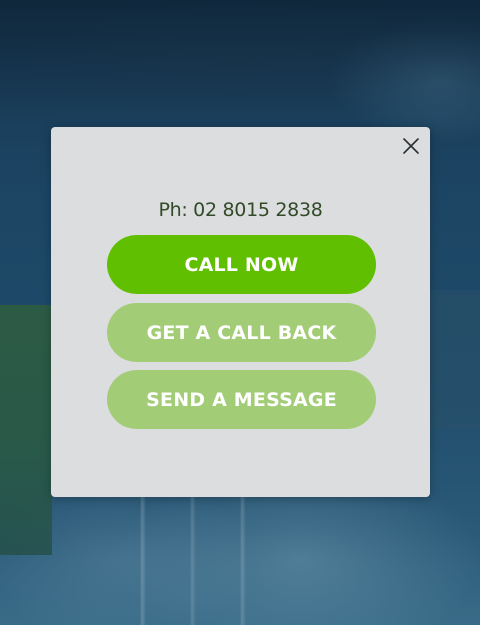 The height and width of the screenshot is (625, 480). I want to click on background-green-panel, so click(26, 430).